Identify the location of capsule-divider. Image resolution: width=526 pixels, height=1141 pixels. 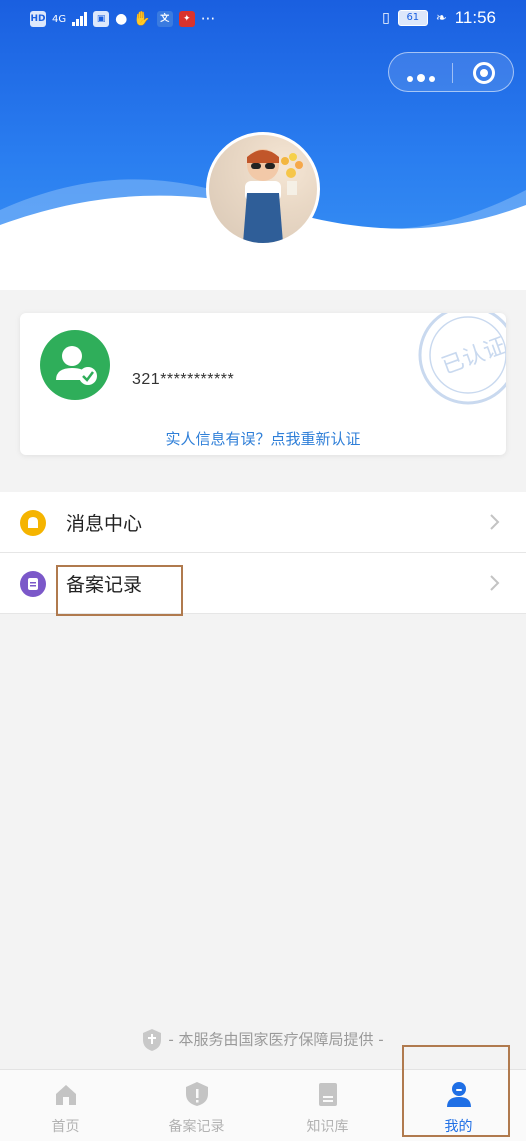
(452, 73).